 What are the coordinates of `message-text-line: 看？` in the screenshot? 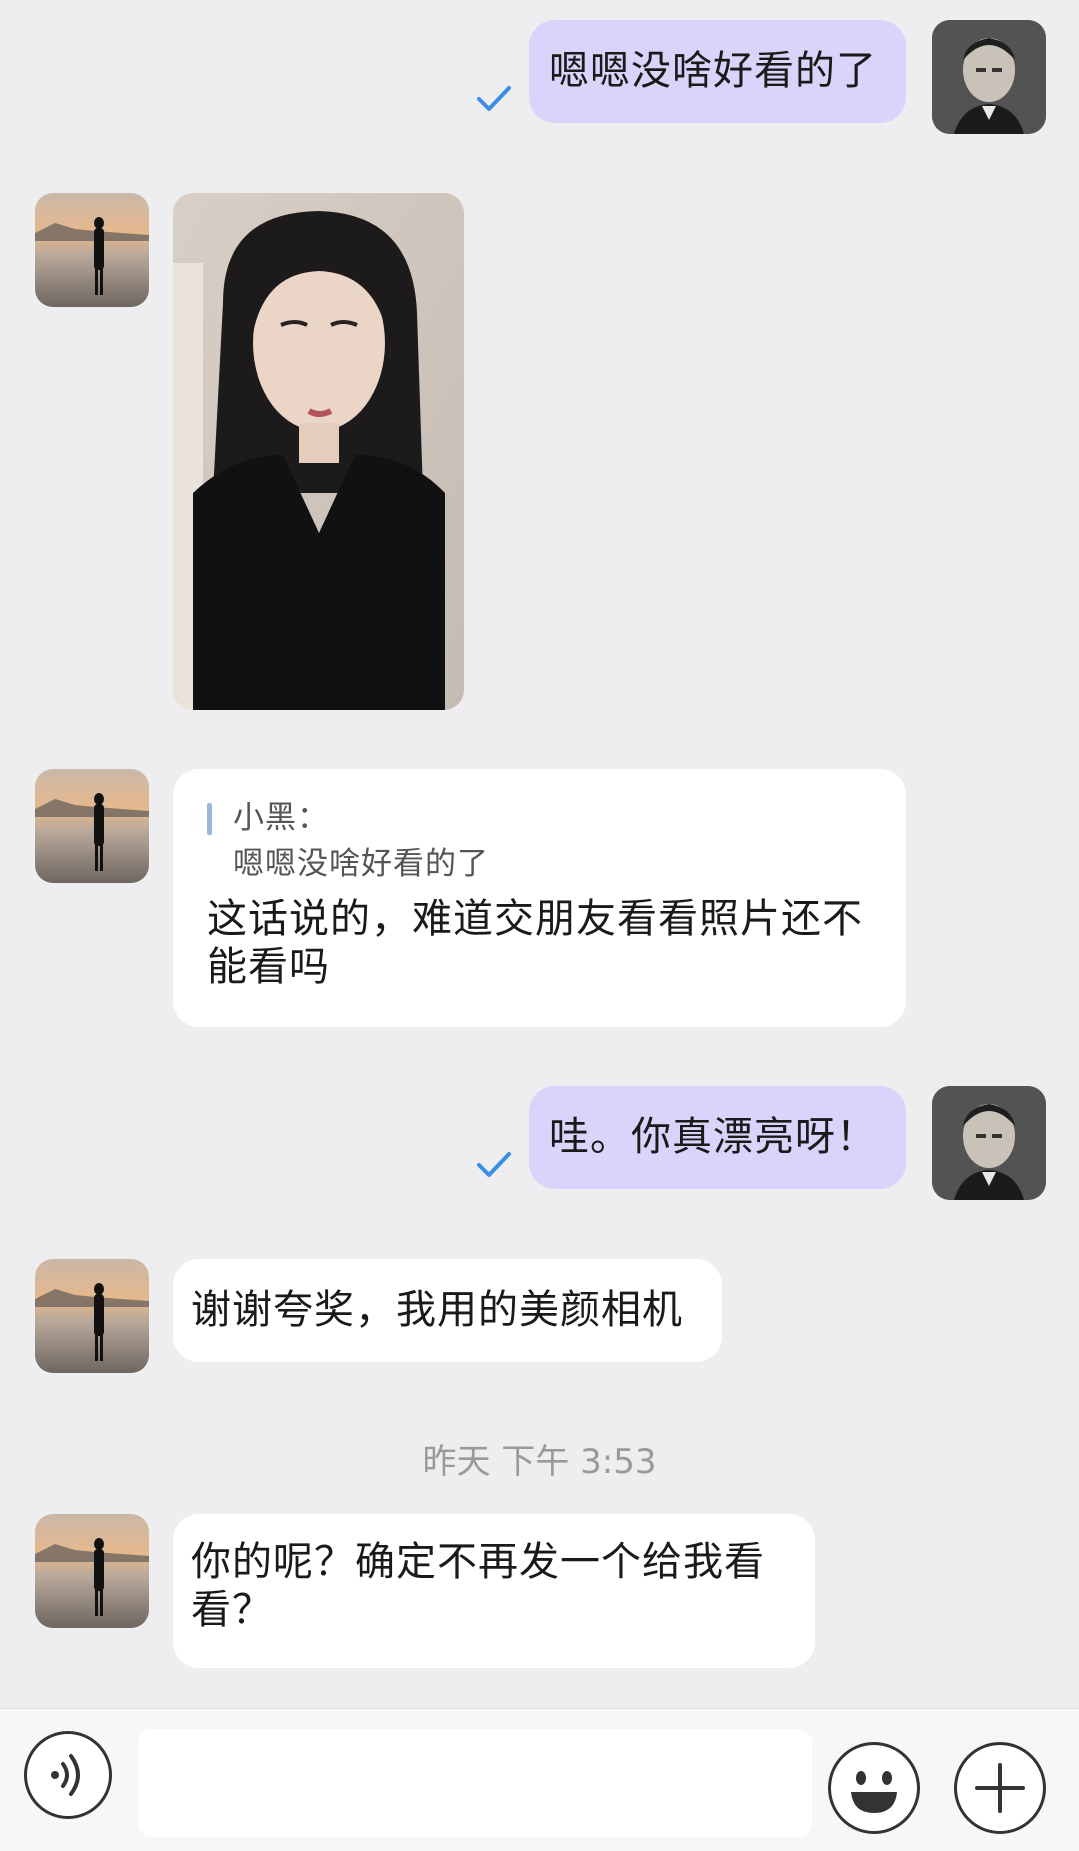 It's located at (232, 1610).